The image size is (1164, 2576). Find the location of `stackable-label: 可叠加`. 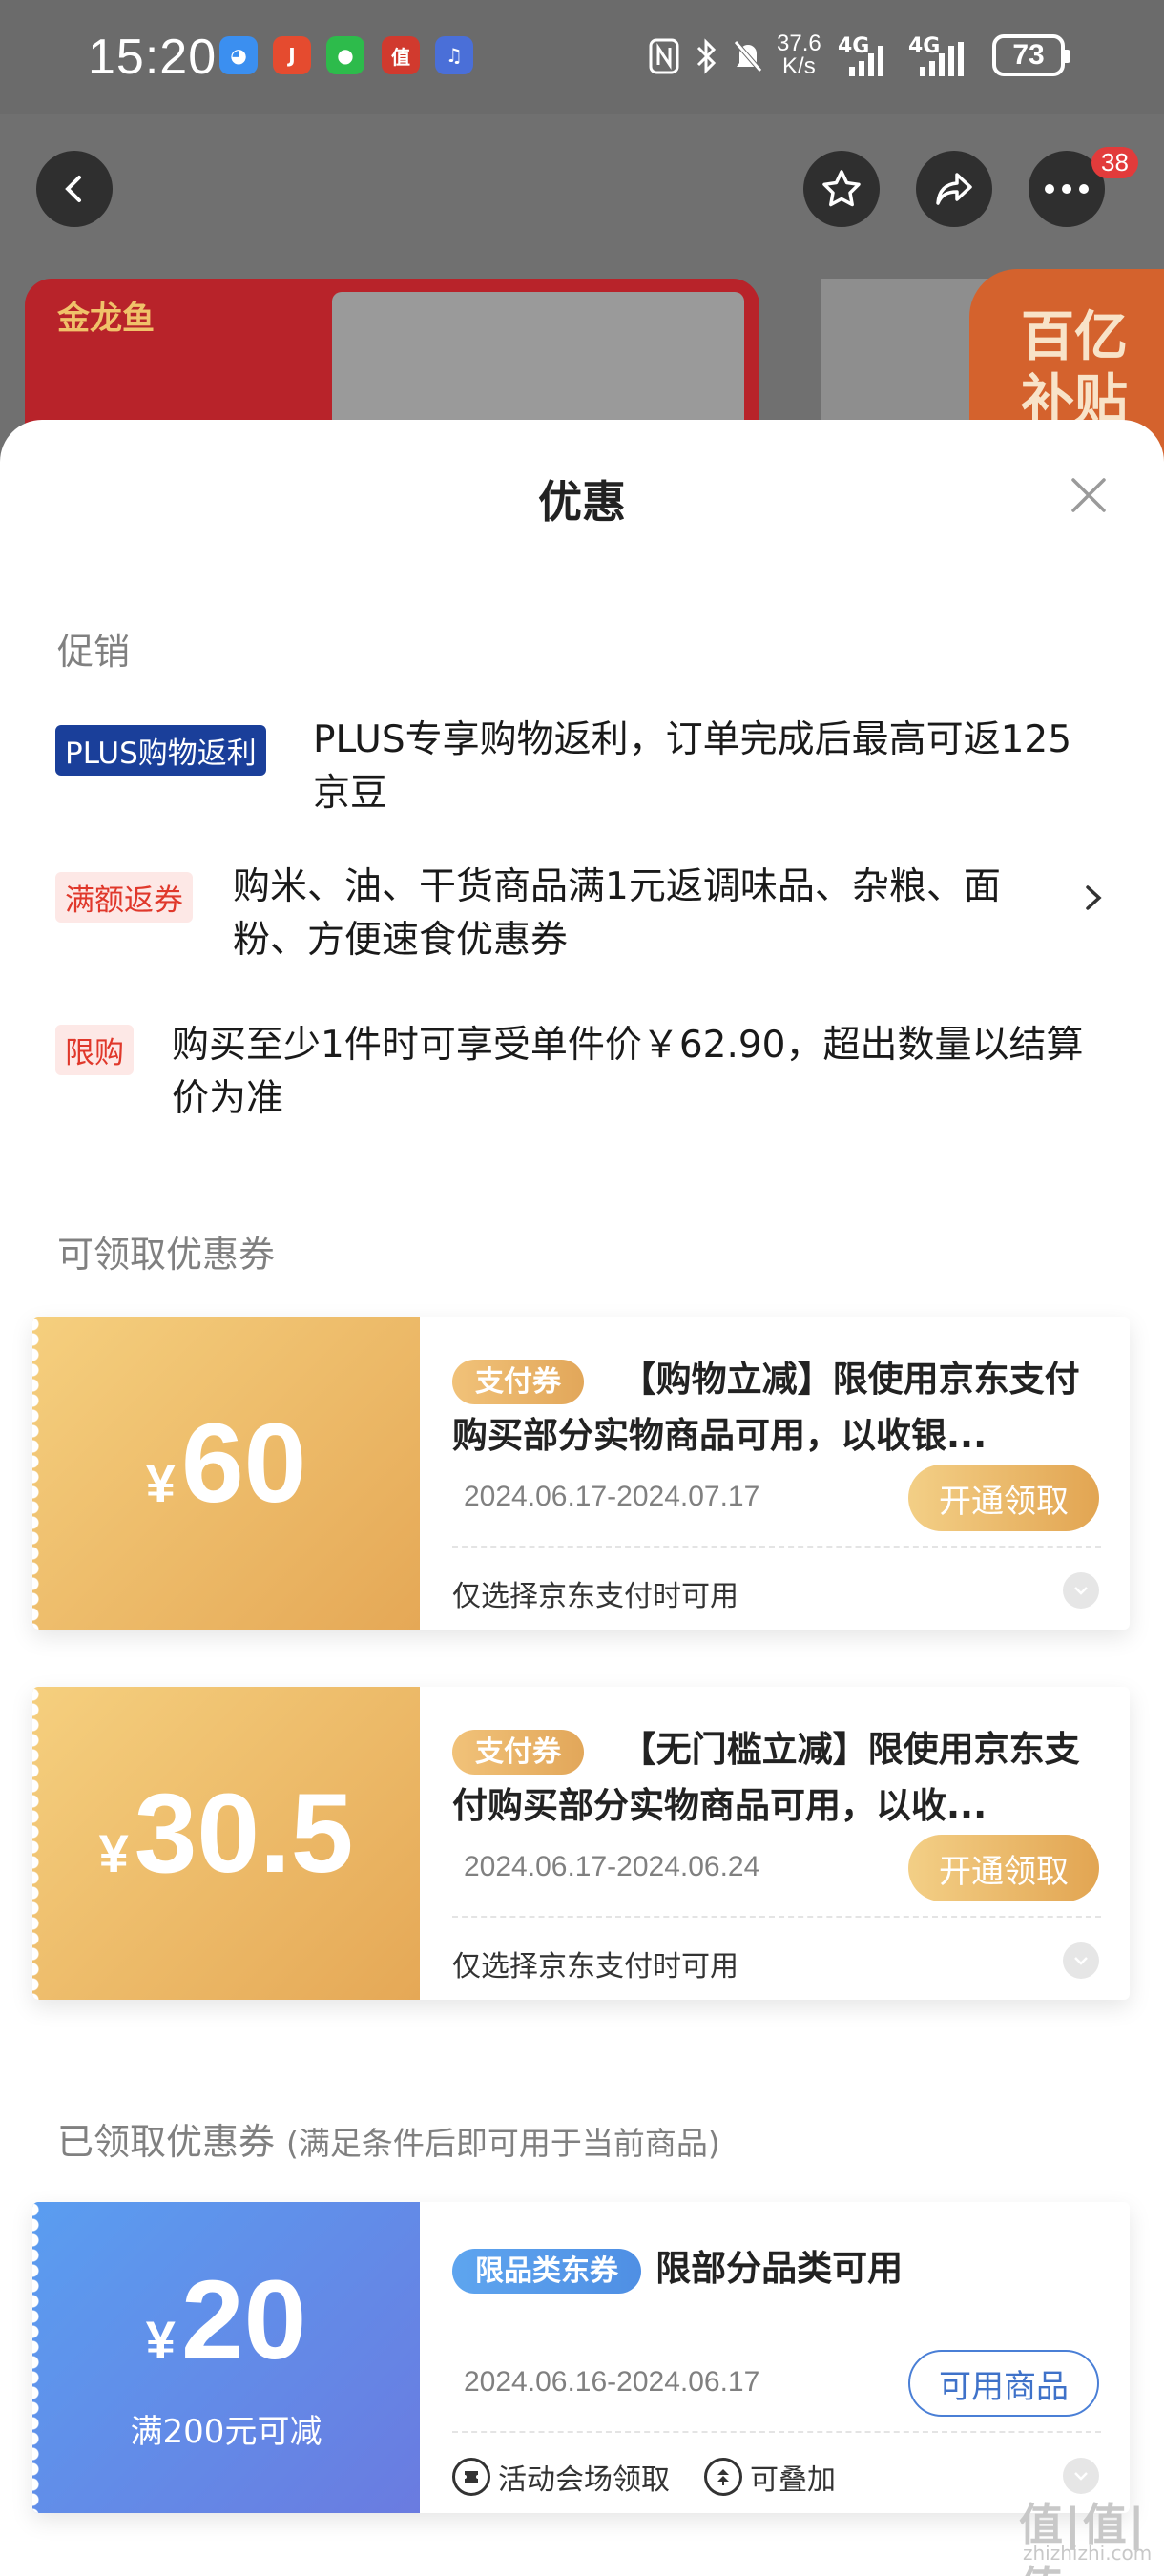

stackable-label: 可叠加 is located at coordinates (793, 2480).